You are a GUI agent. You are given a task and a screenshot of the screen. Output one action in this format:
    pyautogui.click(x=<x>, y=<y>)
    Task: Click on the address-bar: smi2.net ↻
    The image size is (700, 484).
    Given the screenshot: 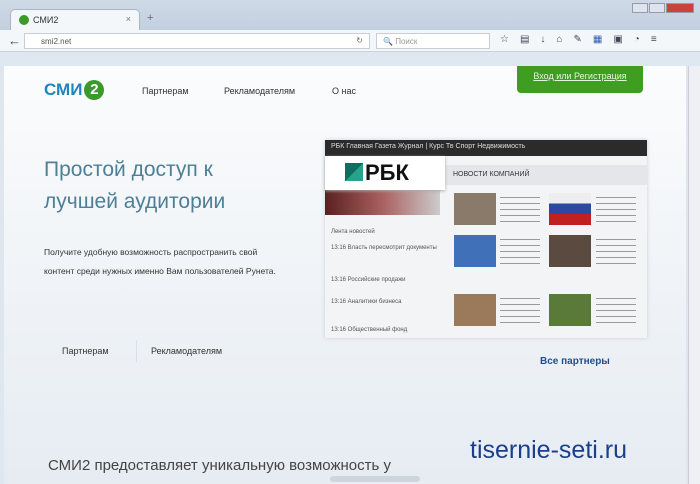 What is the action you would take?
    pyautogui.click(x=197, y=41)
    